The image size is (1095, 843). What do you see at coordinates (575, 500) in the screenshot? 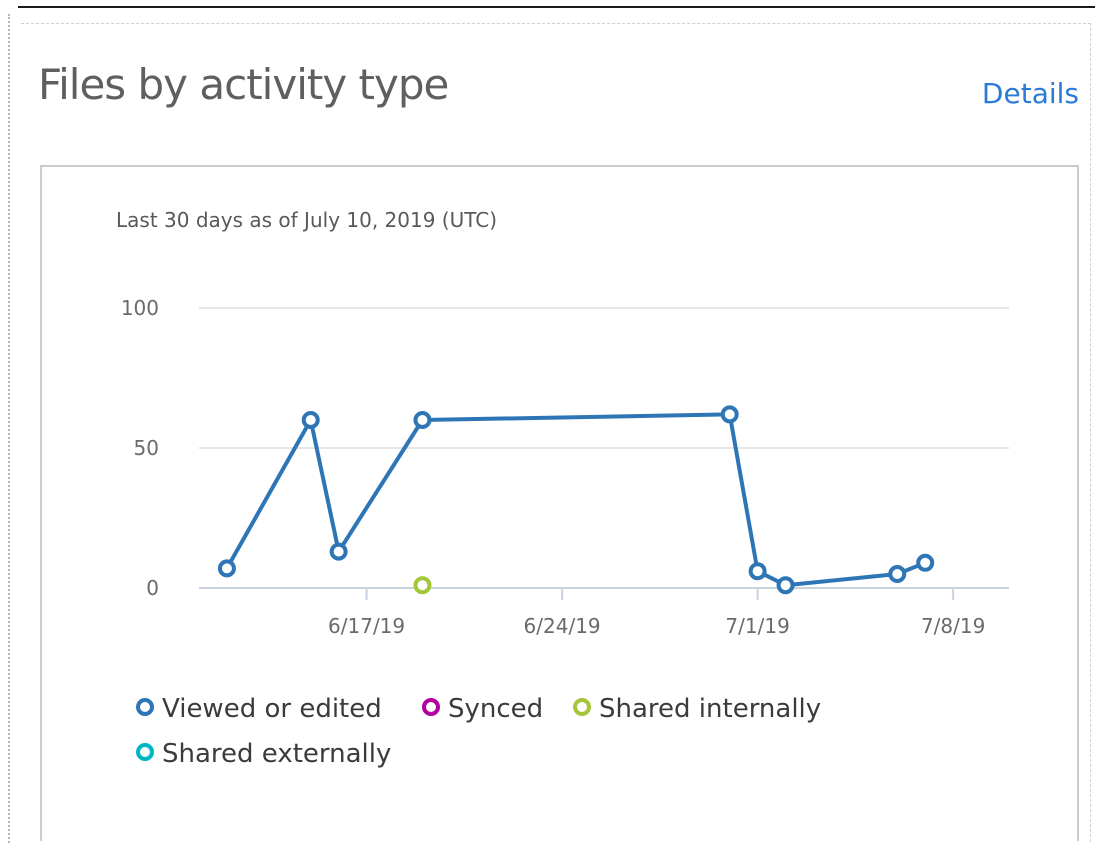
I see `series-line-viewed-or-edited` at bounding box center [575, 500].